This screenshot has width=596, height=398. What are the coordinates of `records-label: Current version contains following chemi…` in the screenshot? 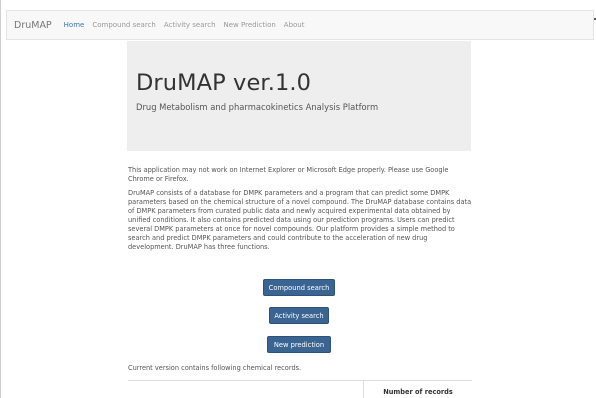 It's located at (215, 368).